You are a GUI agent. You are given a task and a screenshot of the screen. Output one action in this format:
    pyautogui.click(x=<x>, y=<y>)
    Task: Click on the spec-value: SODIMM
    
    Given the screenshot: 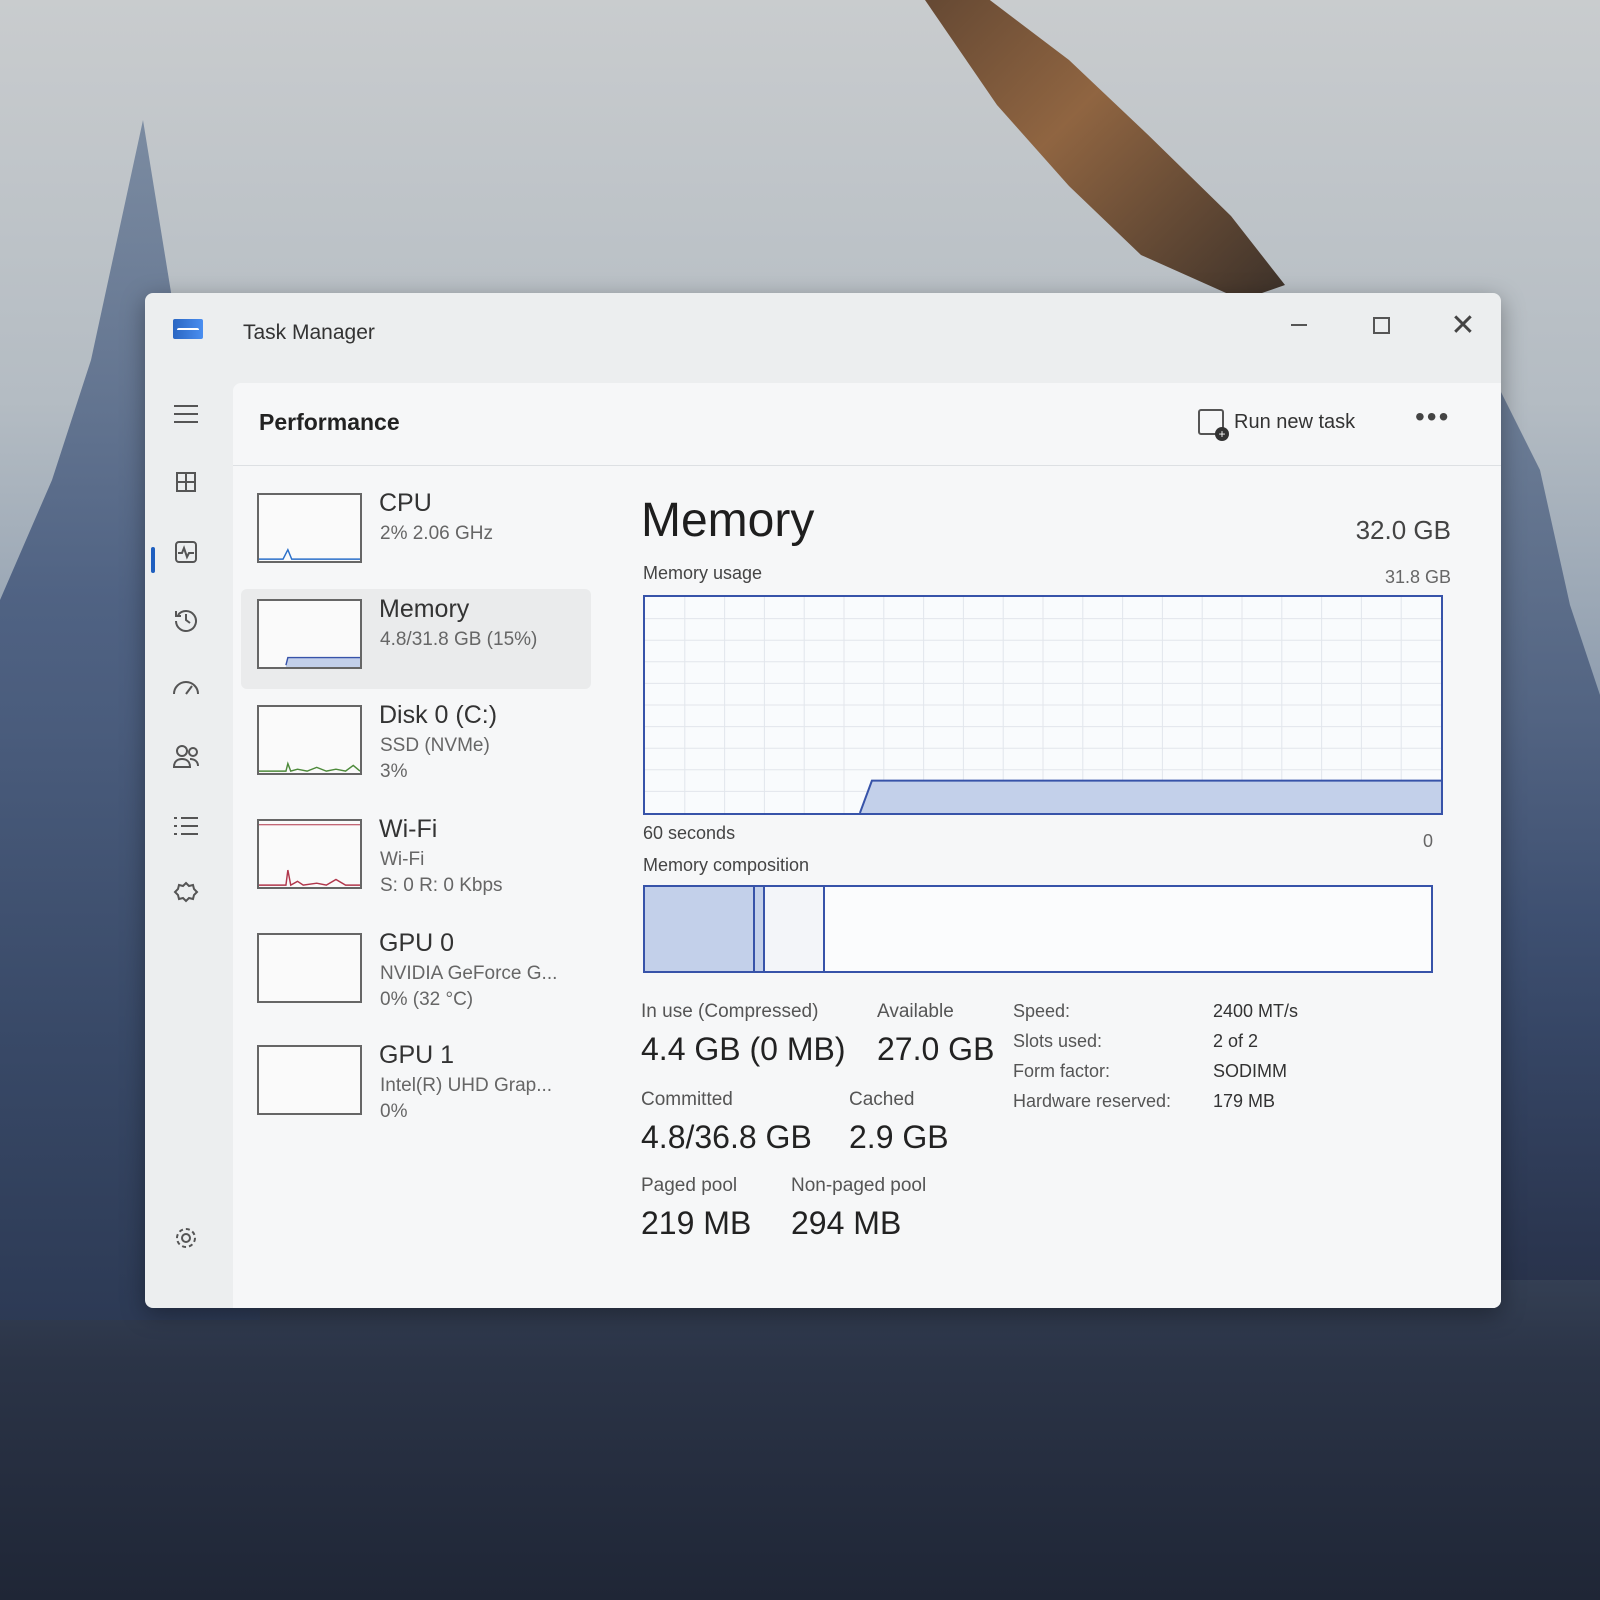 What is the action you would take?
    pyautogui.click(x=1250, y=1071)
    